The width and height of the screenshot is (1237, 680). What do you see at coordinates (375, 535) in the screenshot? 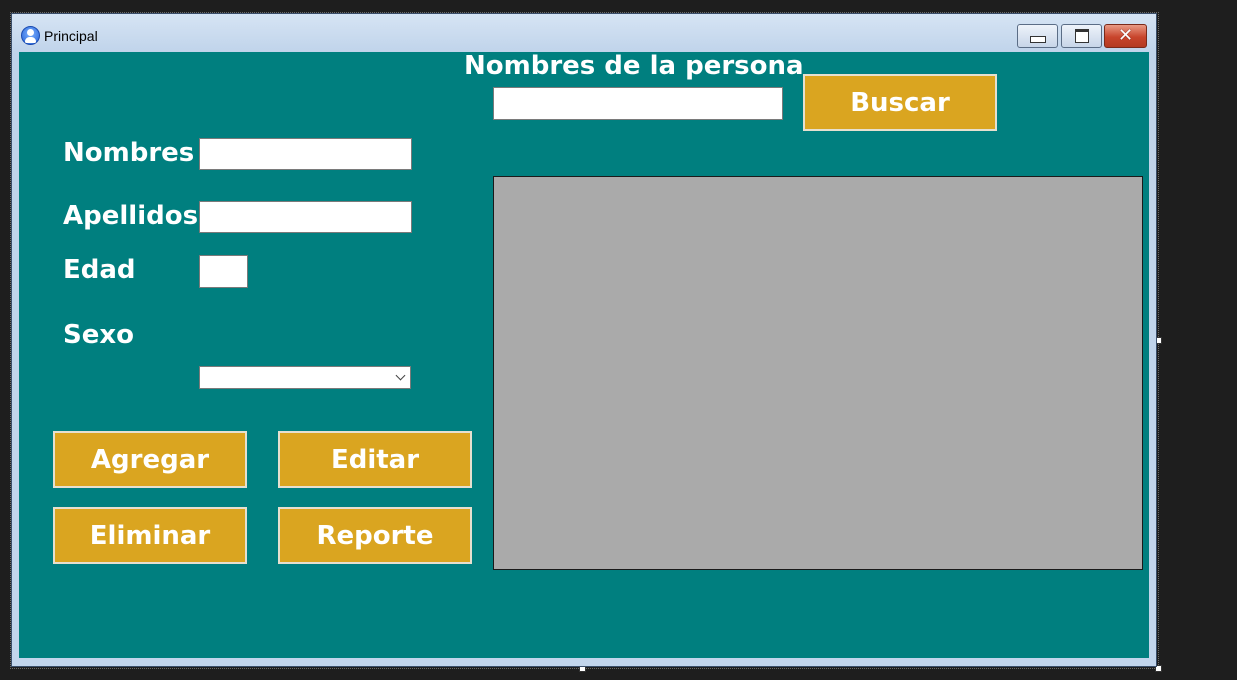
I see `reporte-button: Reporte` at bounding box center [375, 535].